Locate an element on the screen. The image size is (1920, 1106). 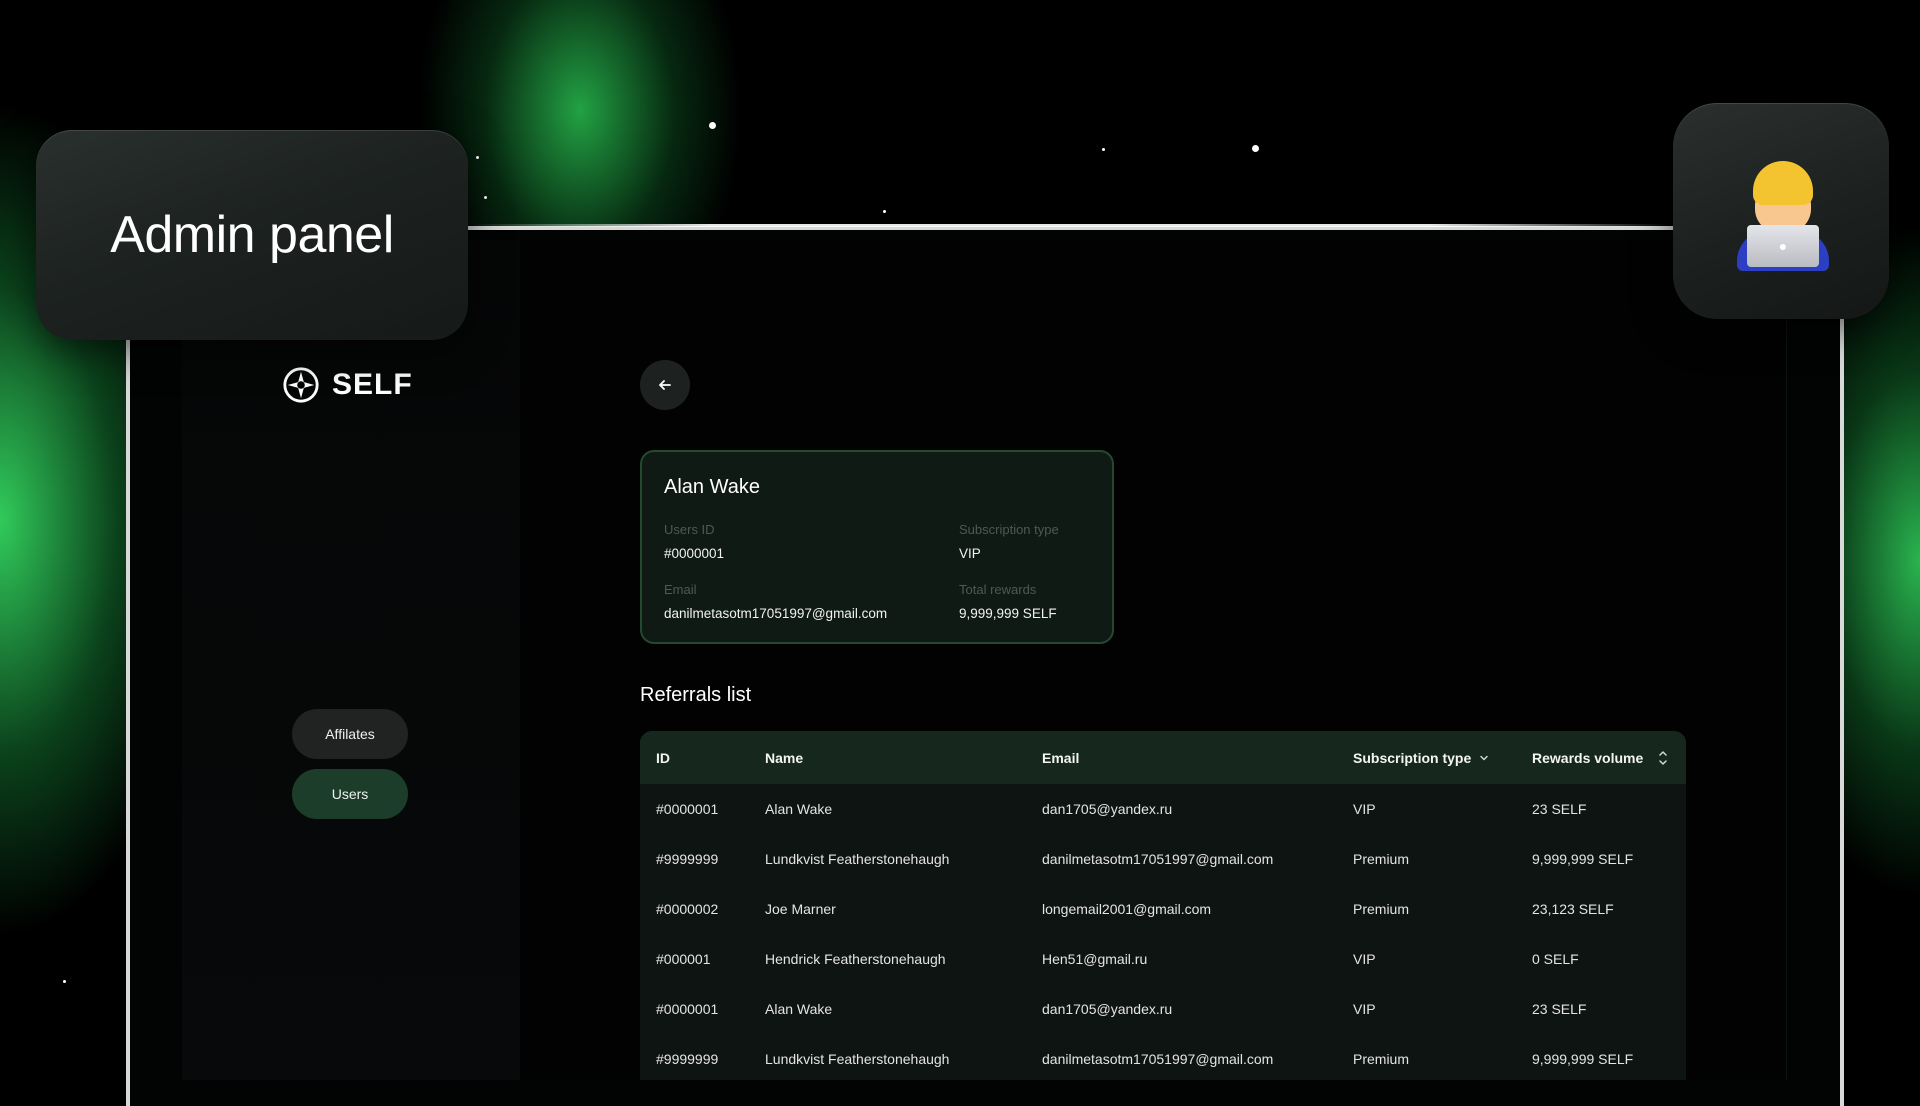
nav-affiliates-button: Affilates is located at coordinates (350, 734).